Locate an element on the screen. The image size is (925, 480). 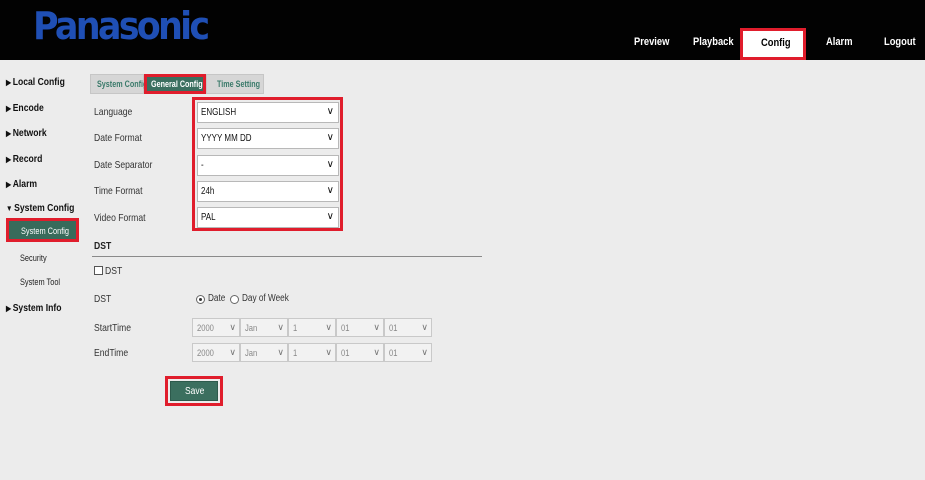
start-minute-select: 01 ∨ is located at coordinates (408, 327).